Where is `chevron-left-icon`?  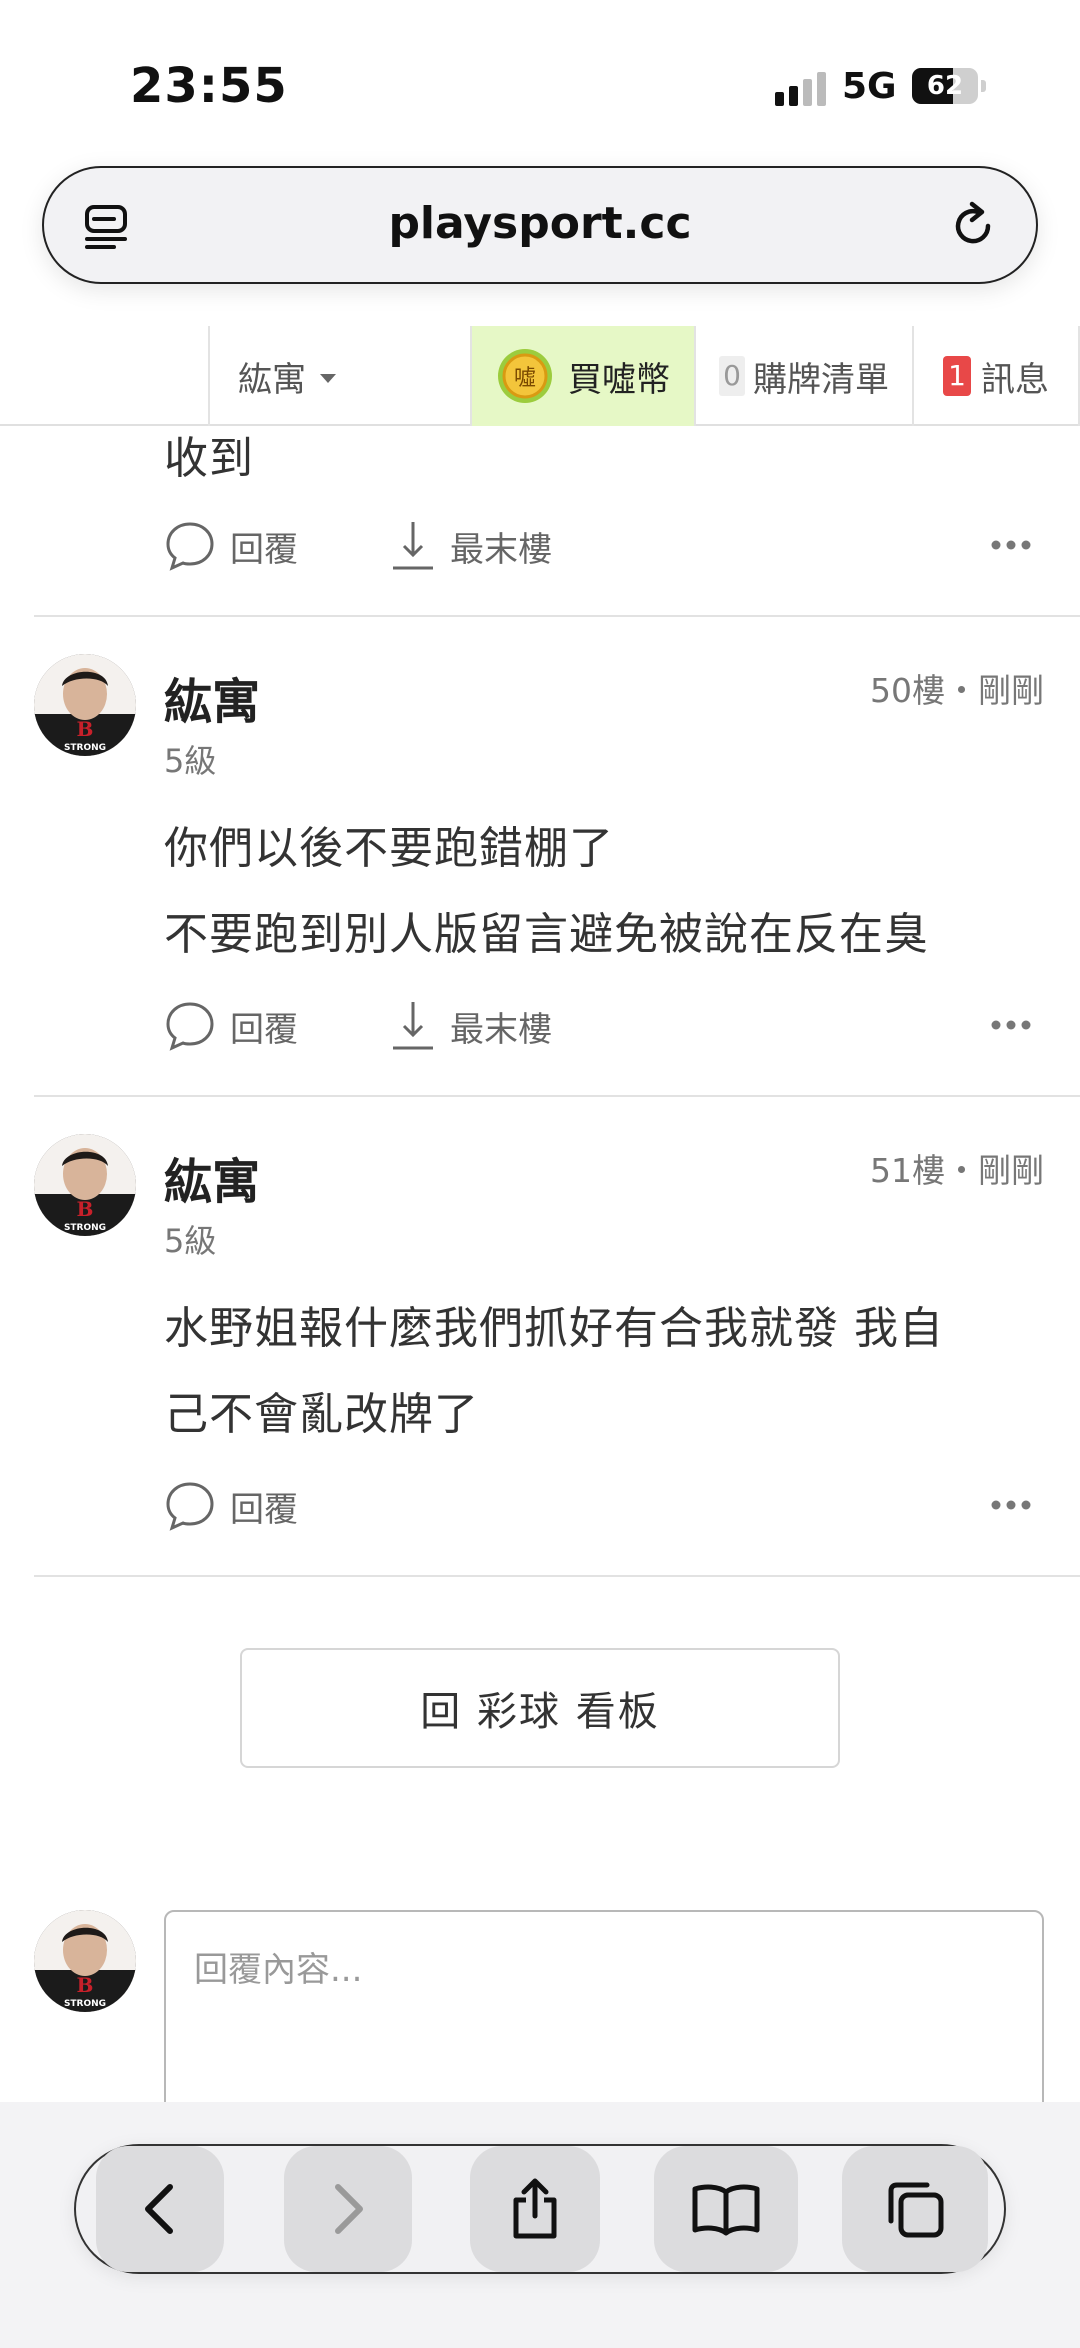 chevron-left-icon is located at coordinates (159, 2209).